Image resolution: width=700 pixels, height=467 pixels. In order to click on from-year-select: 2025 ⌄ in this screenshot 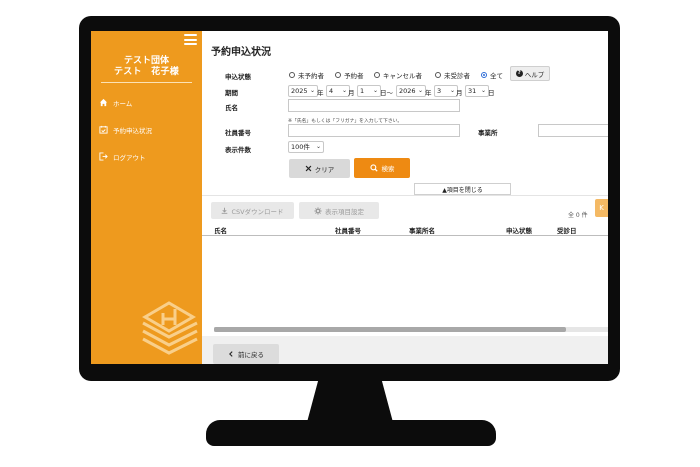, I will do `click(303, 91)`.